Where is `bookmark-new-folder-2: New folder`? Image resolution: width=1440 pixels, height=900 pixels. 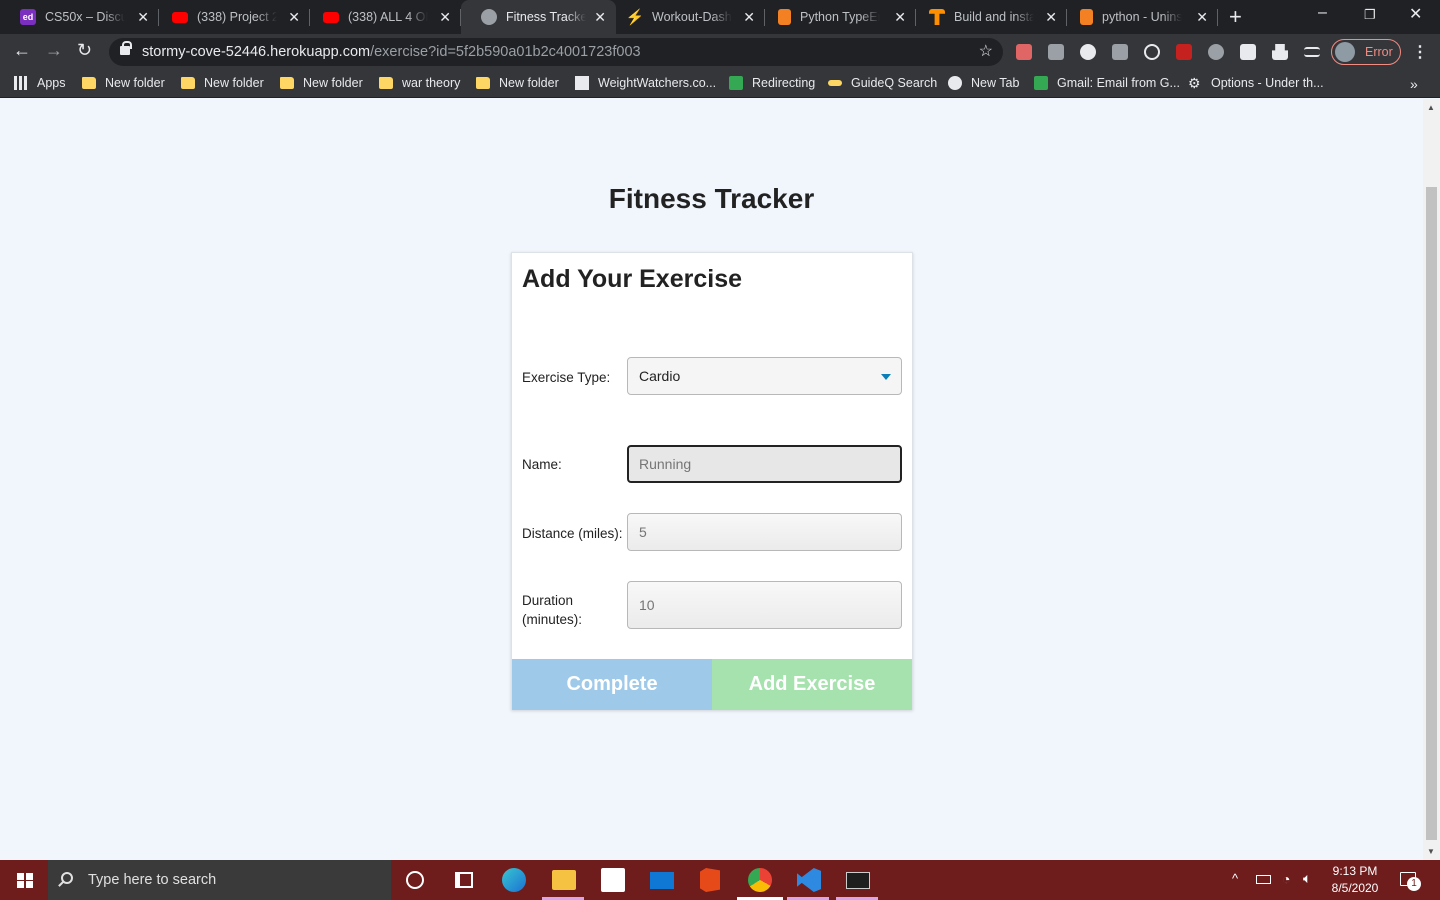 bookmark-new-folder-2: New folder is located at coordinates (222, 83).